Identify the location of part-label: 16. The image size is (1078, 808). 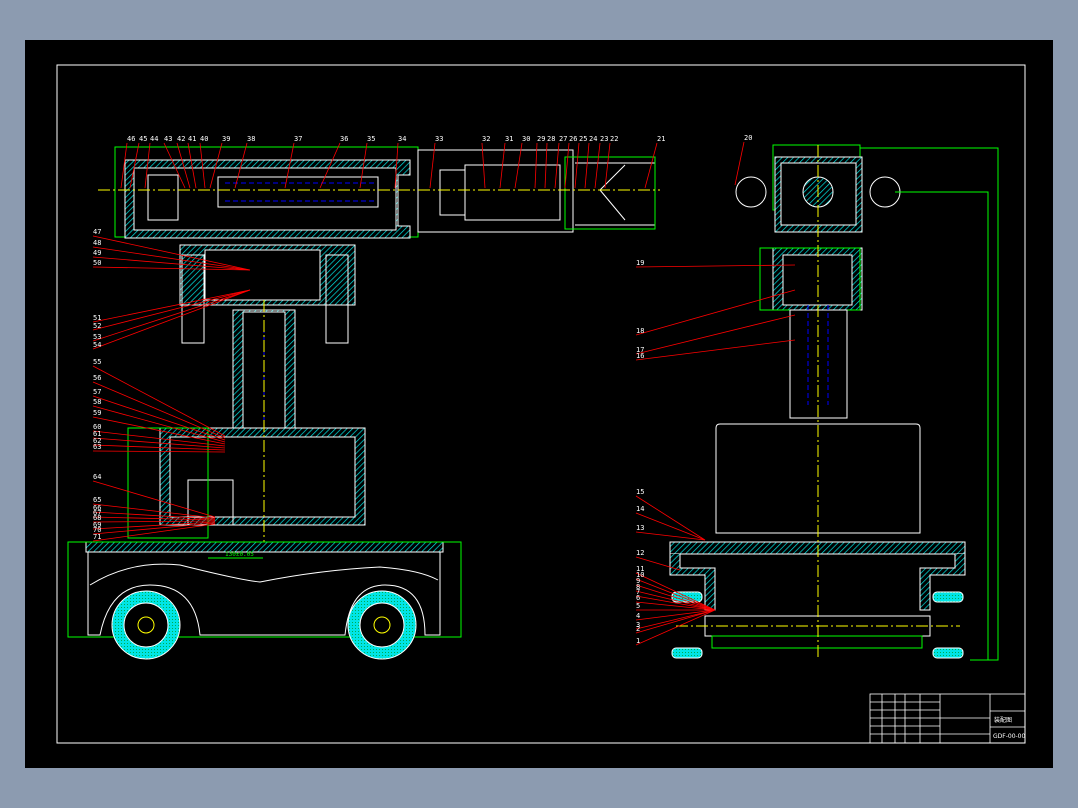
(640, 356).